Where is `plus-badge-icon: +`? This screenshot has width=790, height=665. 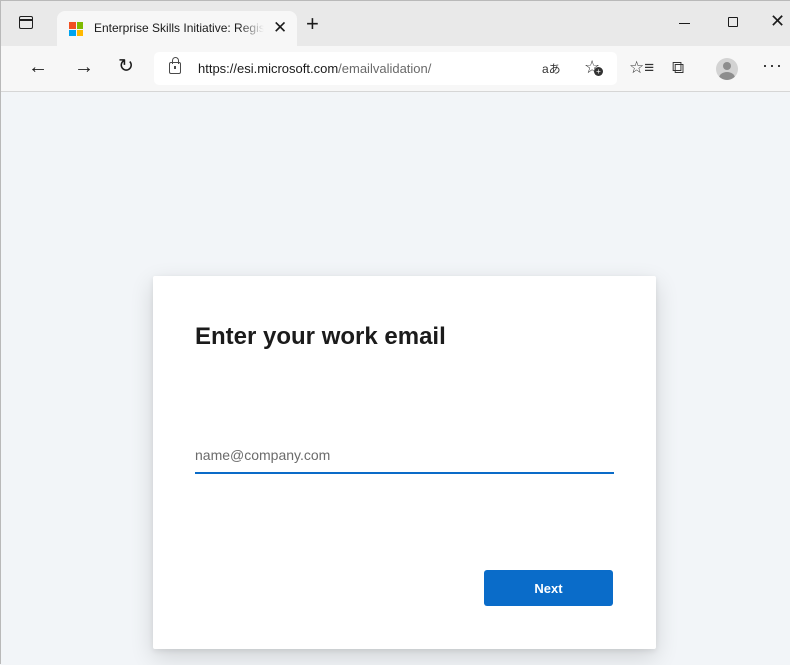 plus-badge-icon: + is located at coordinates (598, 71).